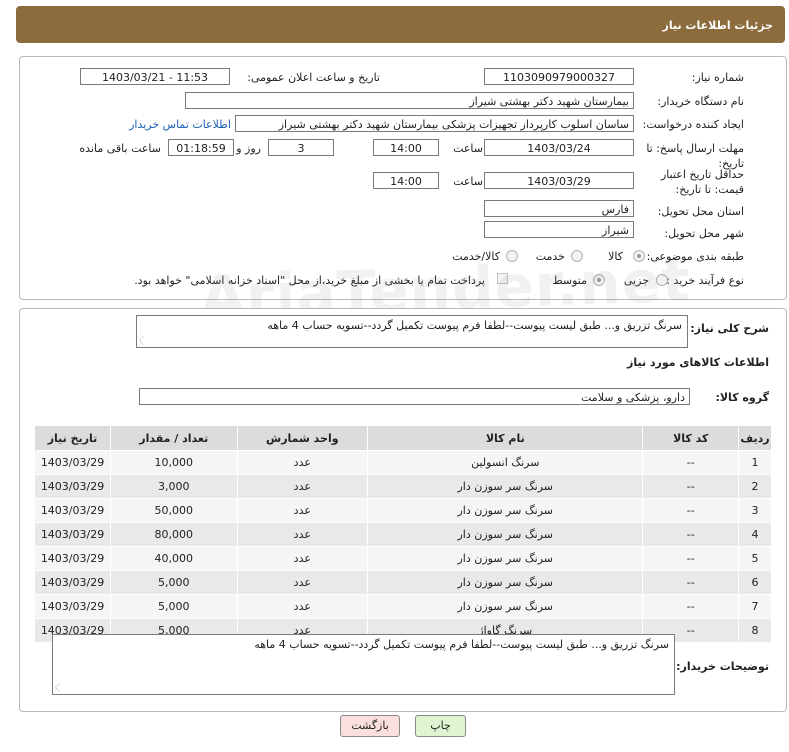 This screenshot has width=789, height=752. I want to click on cell-row-number: 3, so click(755, 510).